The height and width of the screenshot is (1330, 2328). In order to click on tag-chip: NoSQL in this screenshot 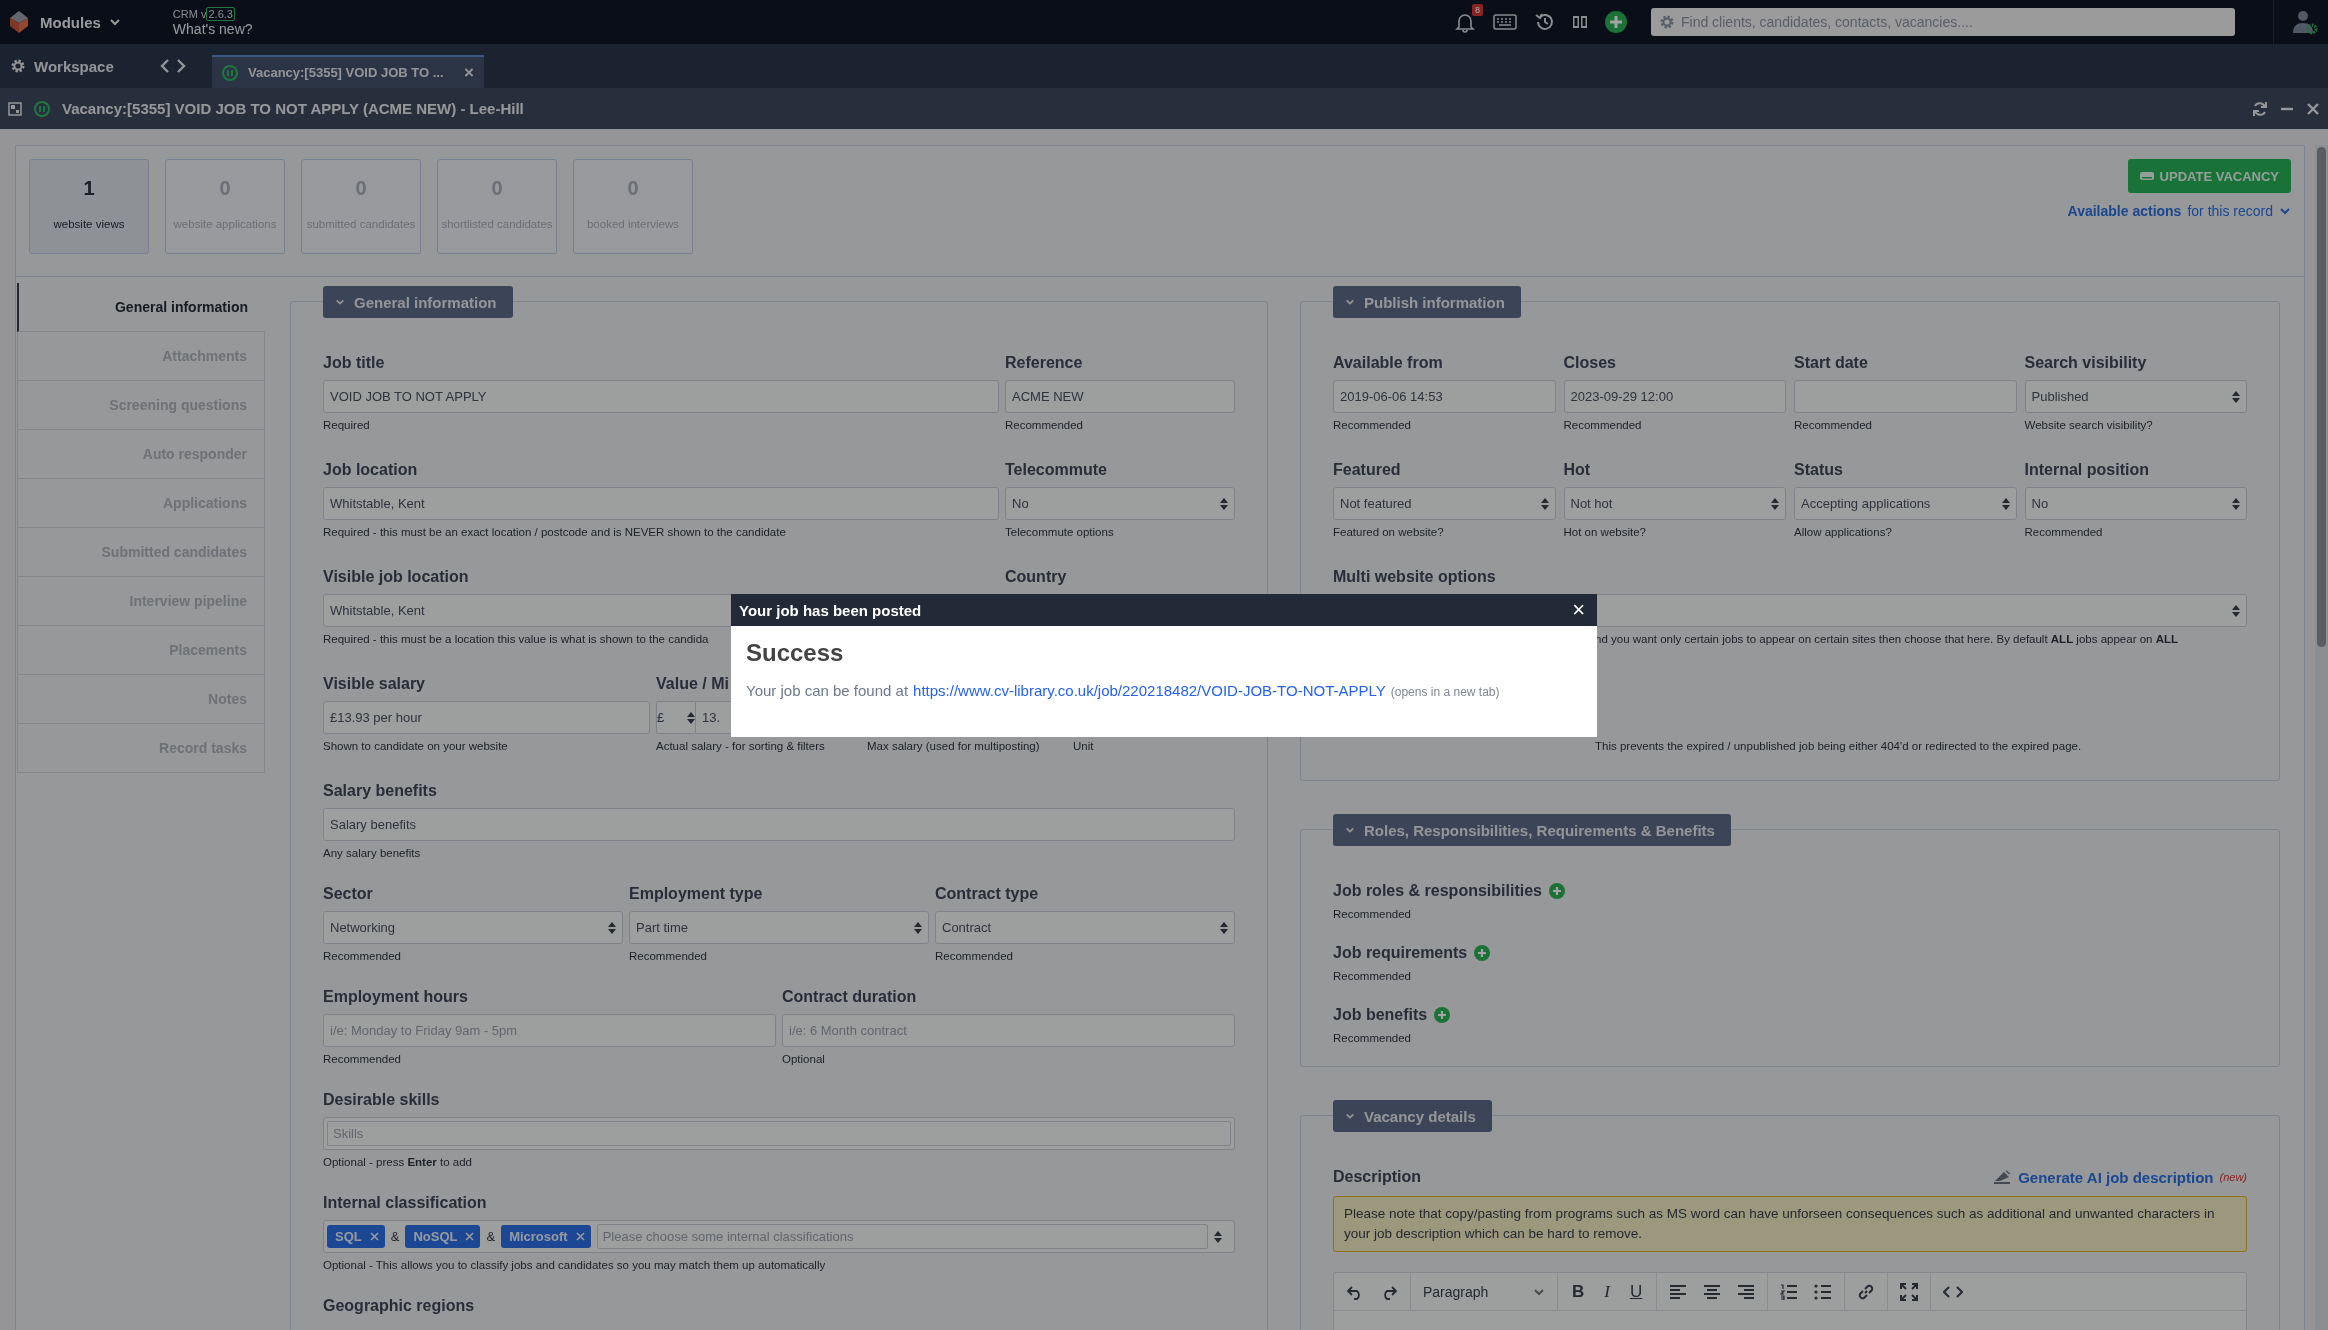, I will do `click(443, 1236)`.